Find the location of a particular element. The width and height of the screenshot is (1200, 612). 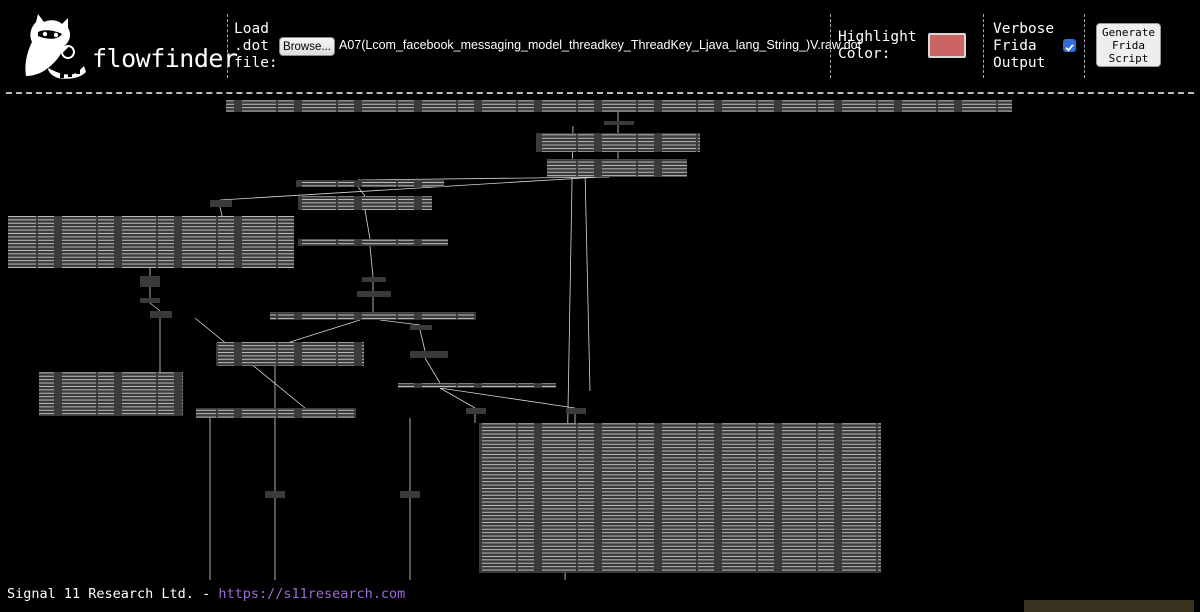

highlight-color-picker is located at coordinates (947, 45).